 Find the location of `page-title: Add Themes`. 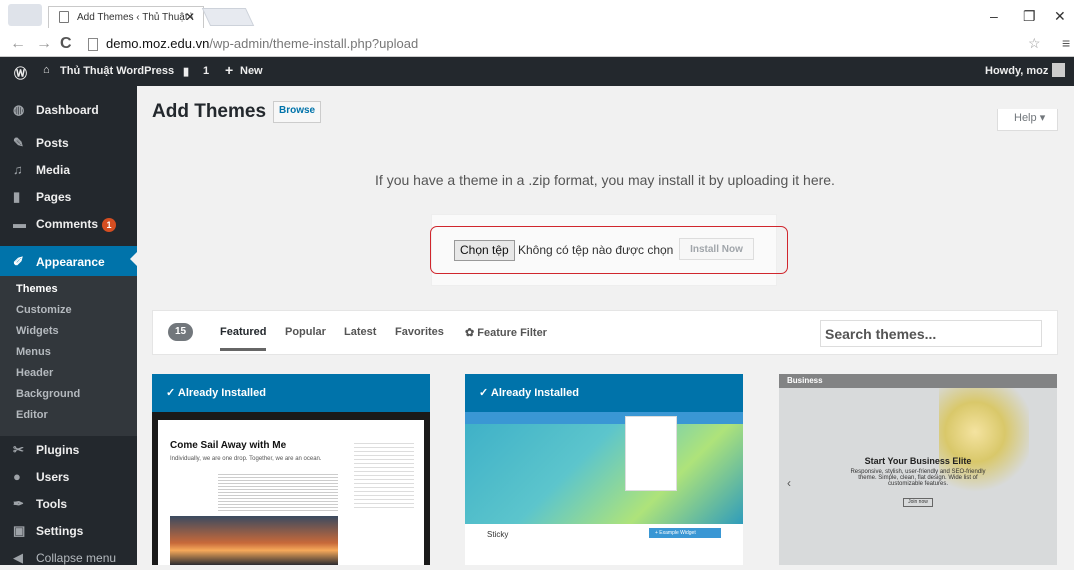

page-title: Add Themes is located at coordinates (209, 111).